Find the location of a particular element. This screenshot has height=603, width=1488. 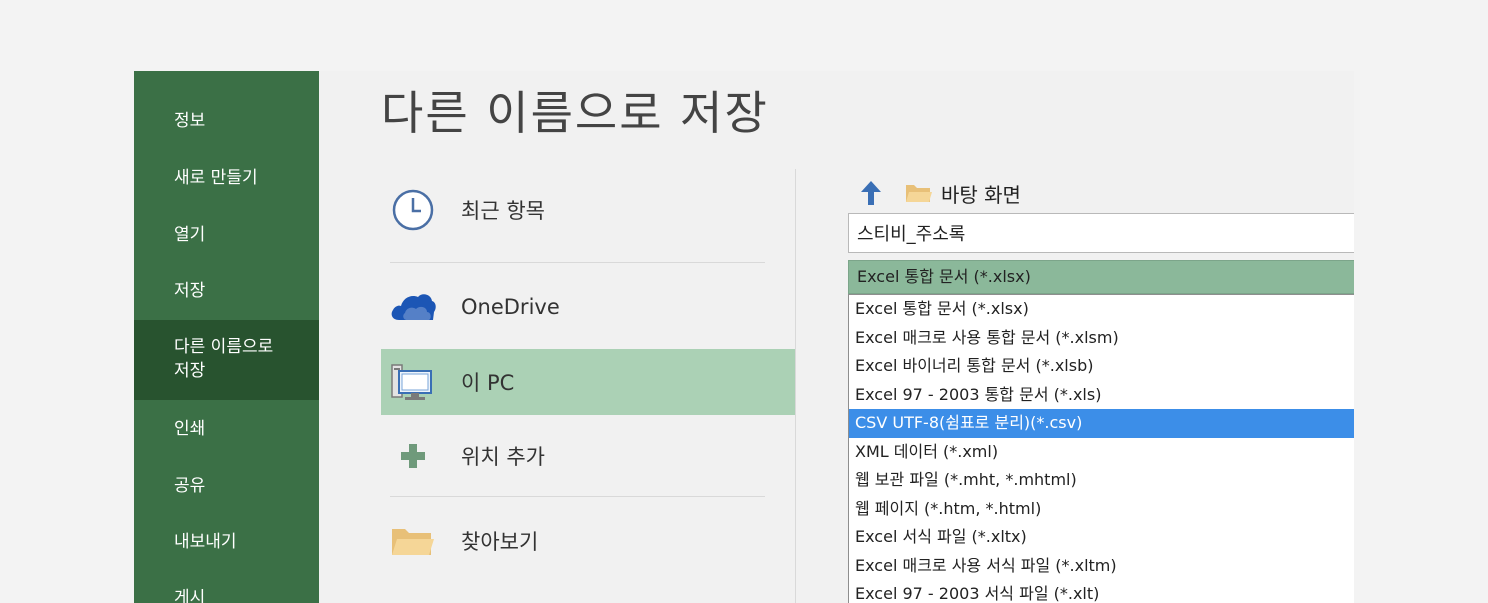

backstage-sidebar: 정보 새로 만들기 열기 저장 다른 이름으로 저장 인쇄 공유 내보내기 게시 is located at coordinates (226, 337).